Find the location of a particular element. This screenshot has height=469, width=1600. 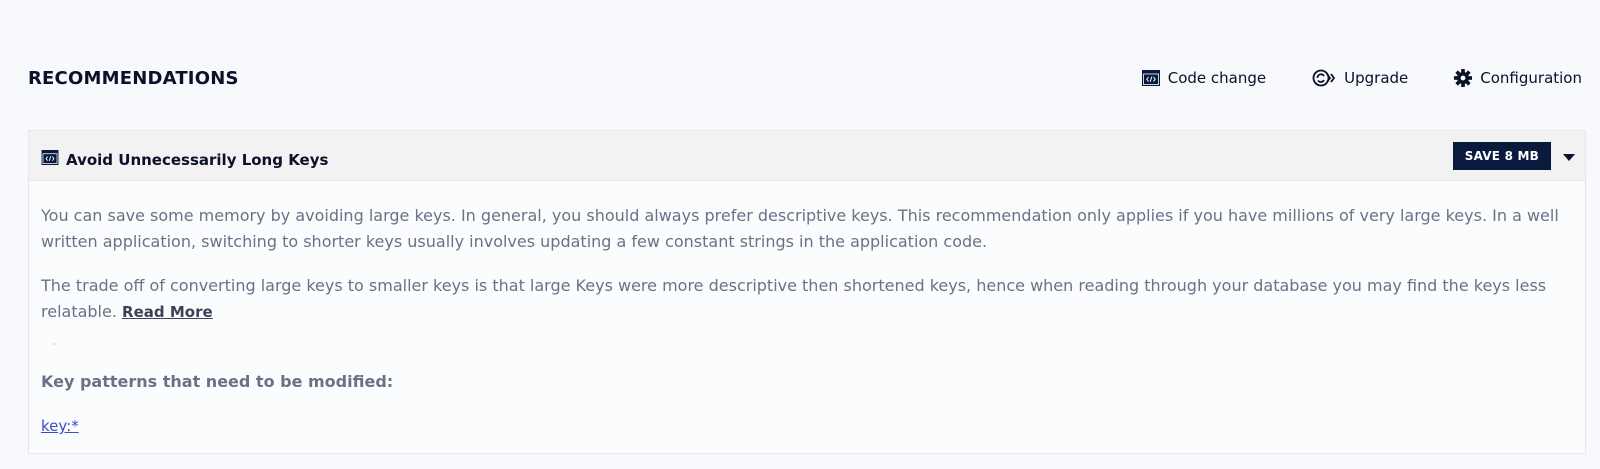

filter-configuration-label: Configuration is located at coordinates (1531, 78).